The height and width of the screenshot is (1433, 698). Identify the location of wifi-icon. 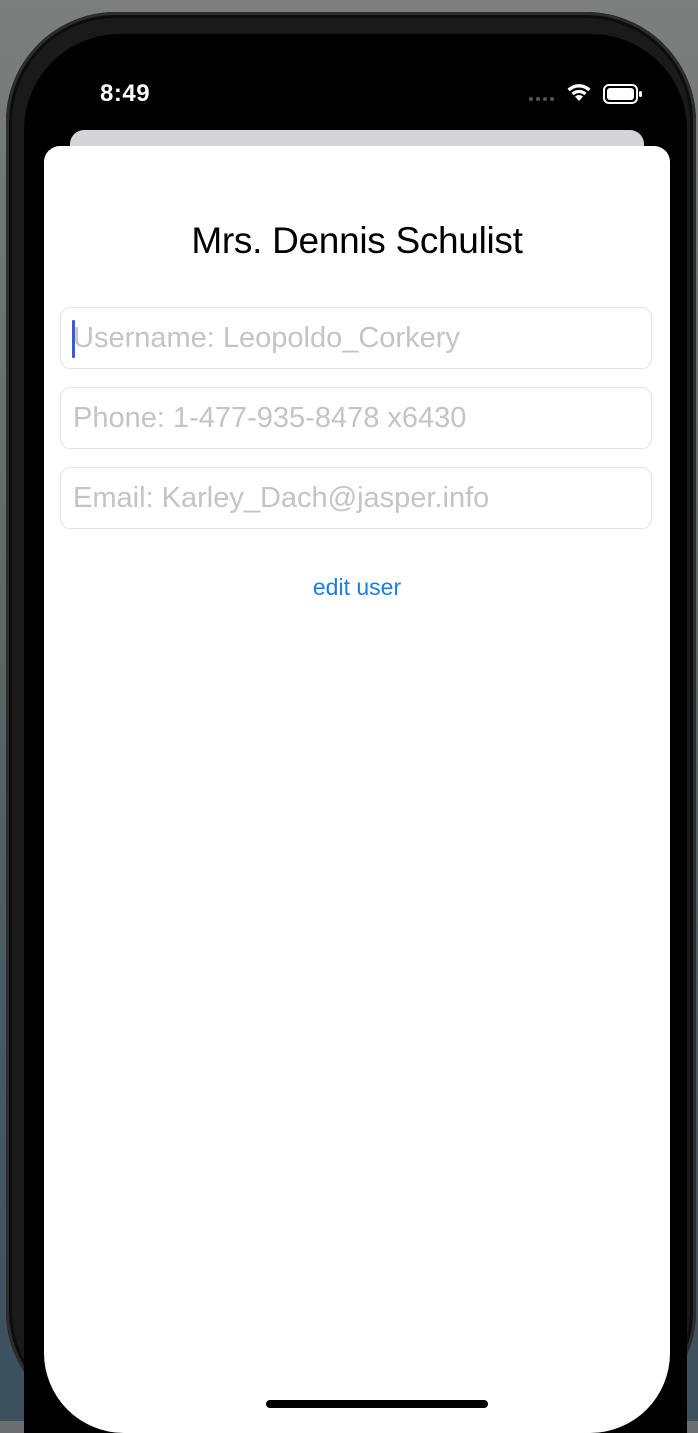
(579, 92).